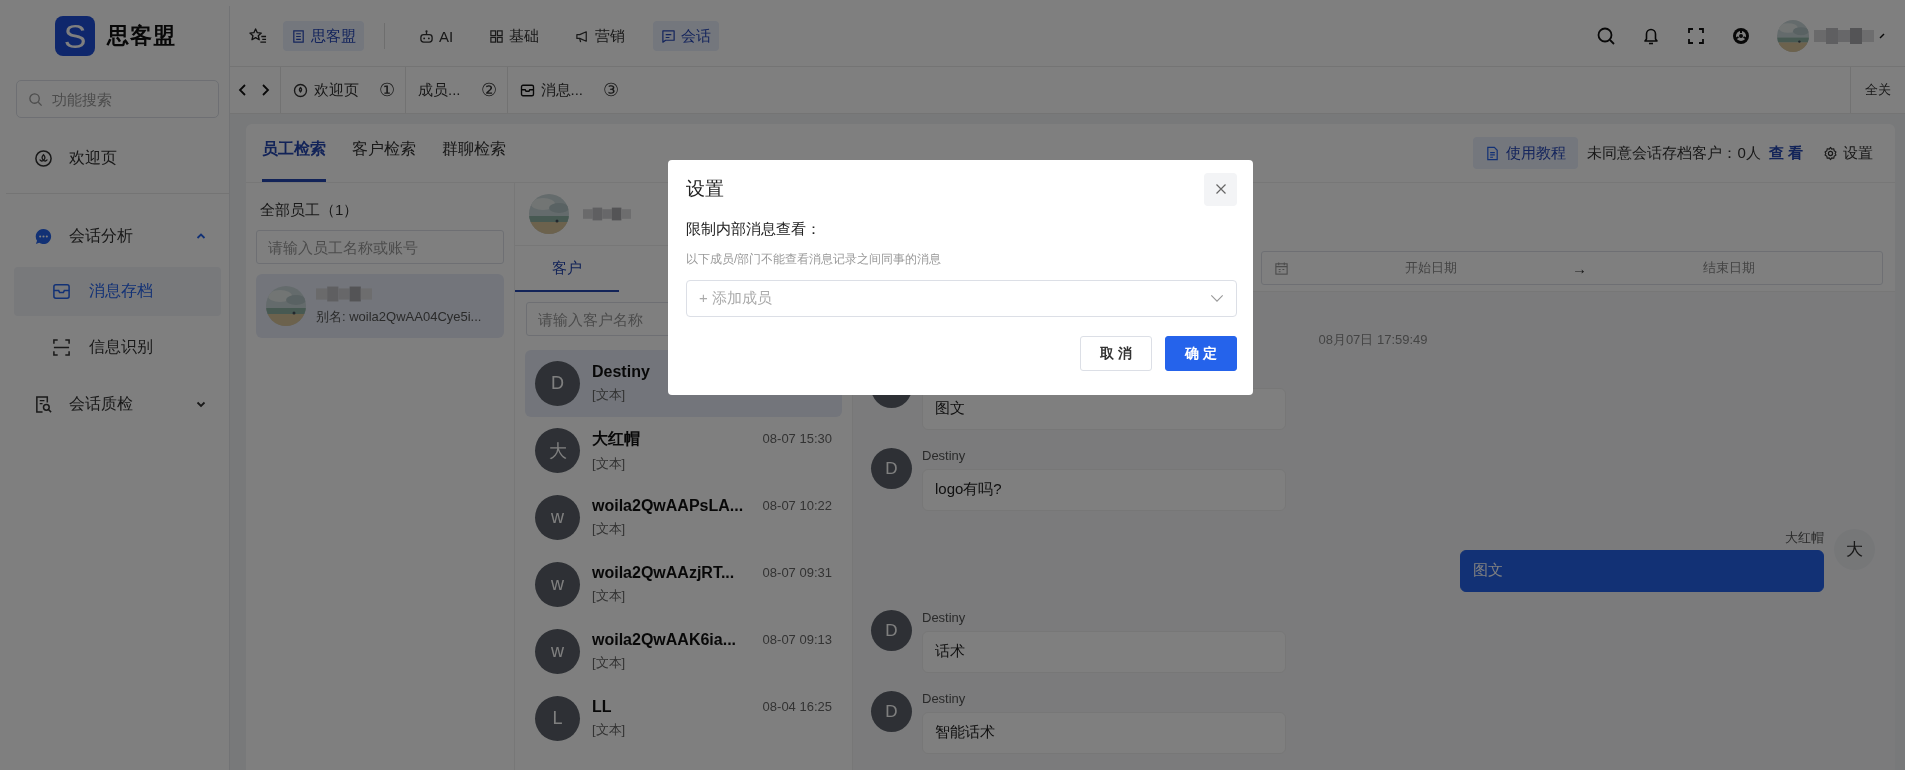 This screenshot has width=1905, height=770. Describe the element at coordinates (1220, 189) in the screenshot. I see `close-icon` at that location.